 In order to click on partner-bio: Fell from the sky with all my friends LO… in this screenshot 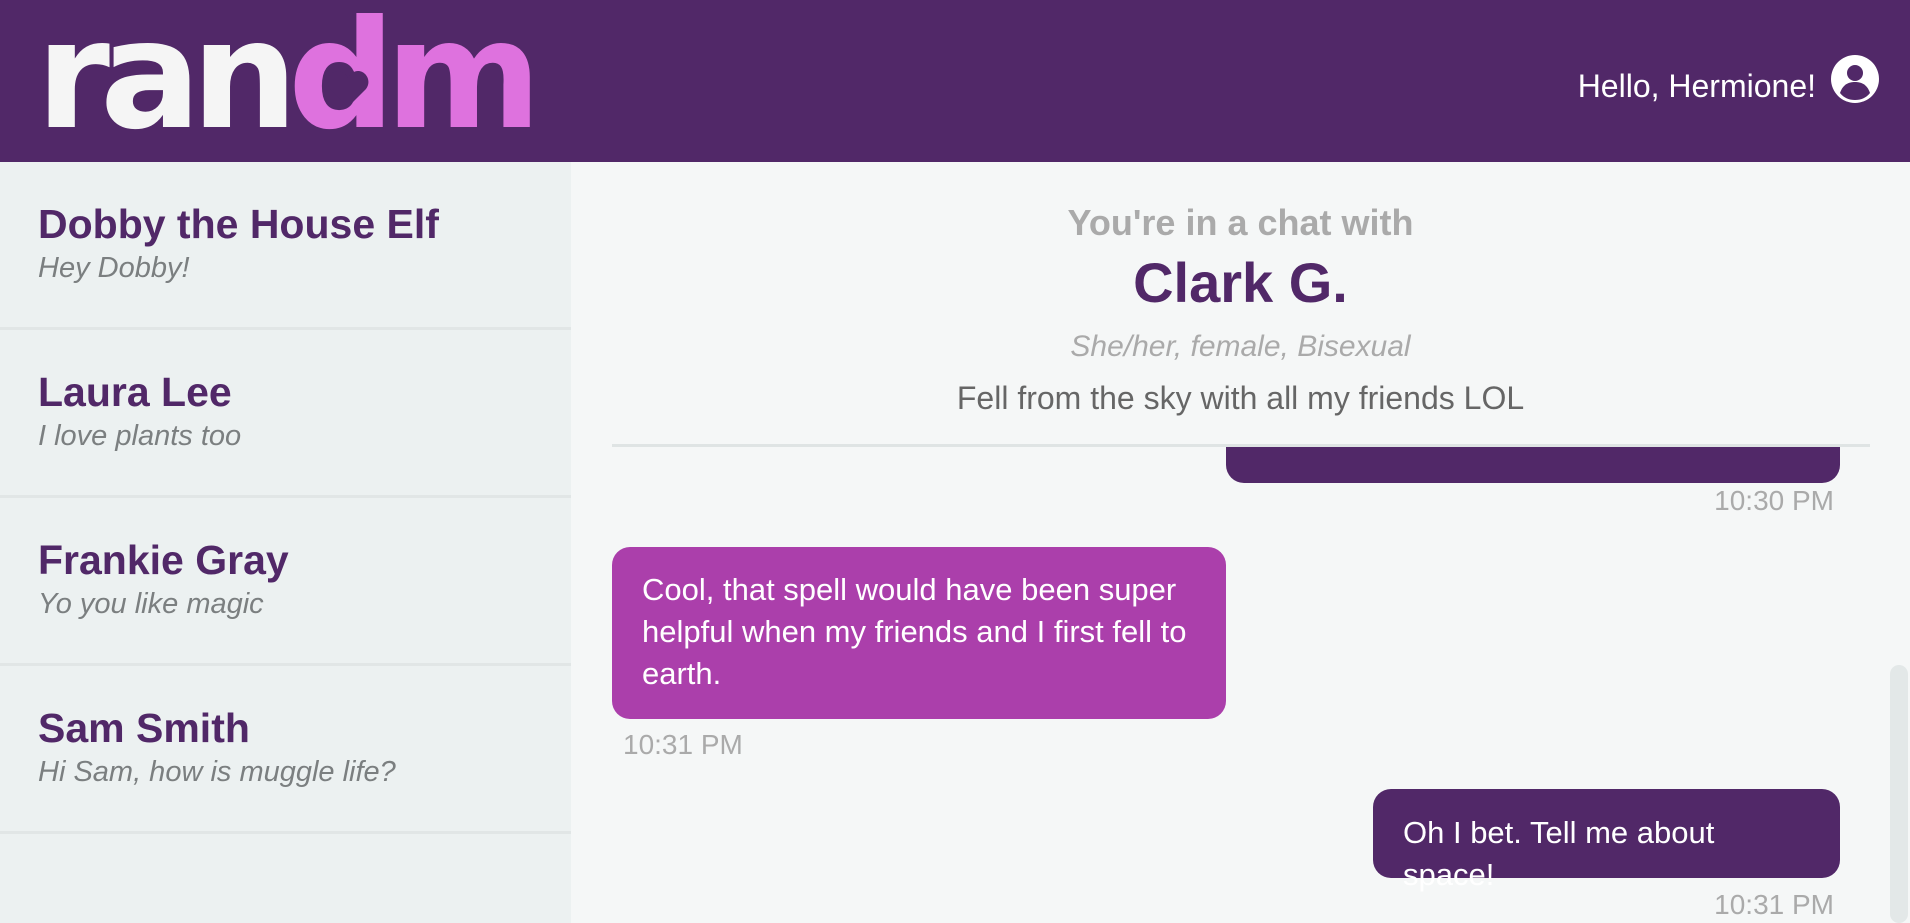, I will do `click(1240, 398)`.